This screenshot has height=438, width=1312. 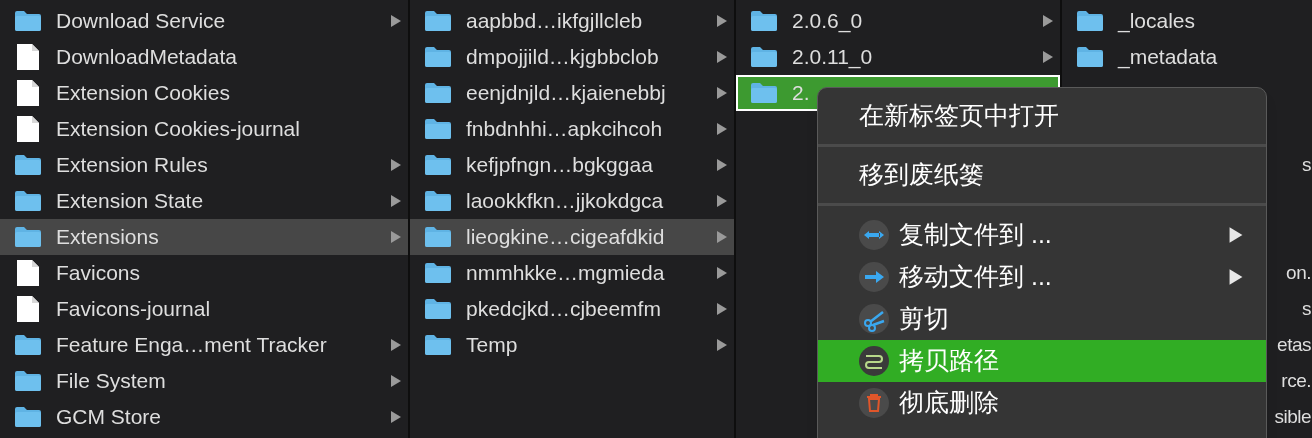 What do you see at coordinates (949, 403) in the screenshot?
I see `menu-item-label: 彻底删除` at bounding box center [949, 403].